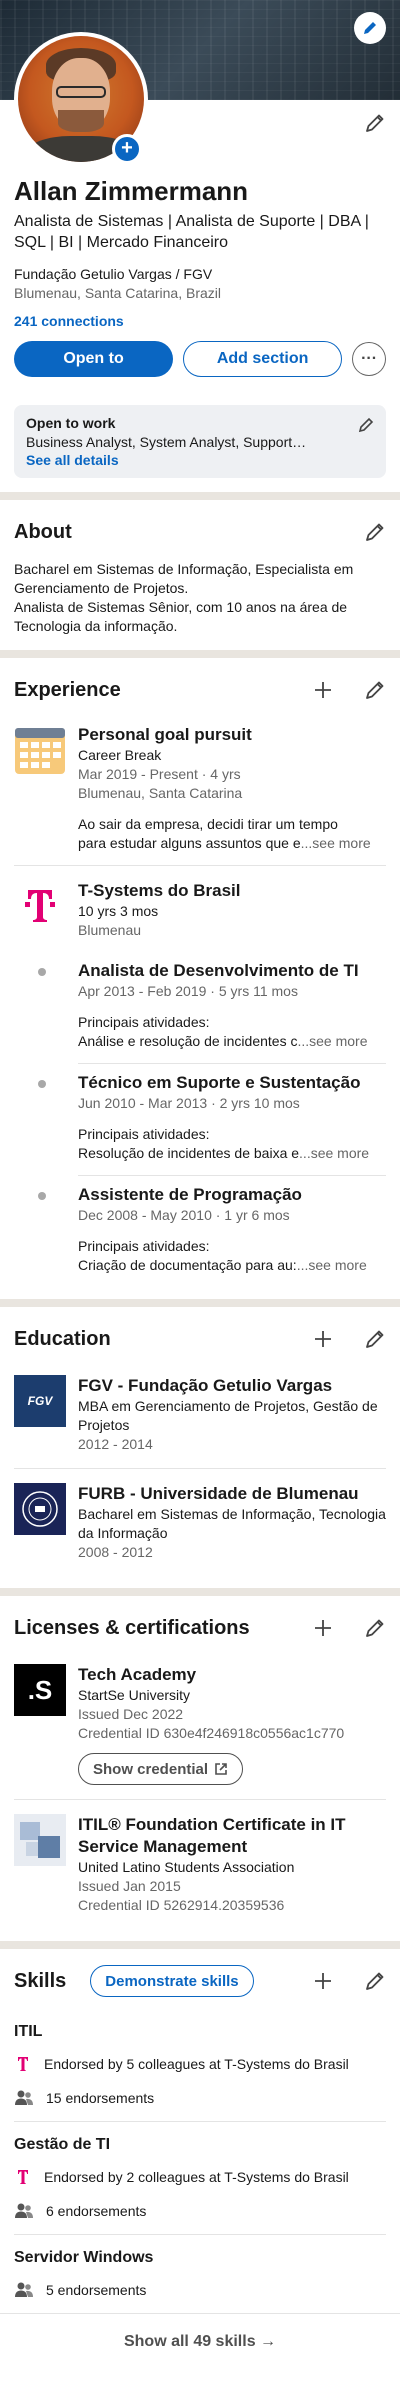  Describe the element at coordinates (96, 2211) in the screenshot. I see `skill-endorsements: 6 endorsements` at that location.